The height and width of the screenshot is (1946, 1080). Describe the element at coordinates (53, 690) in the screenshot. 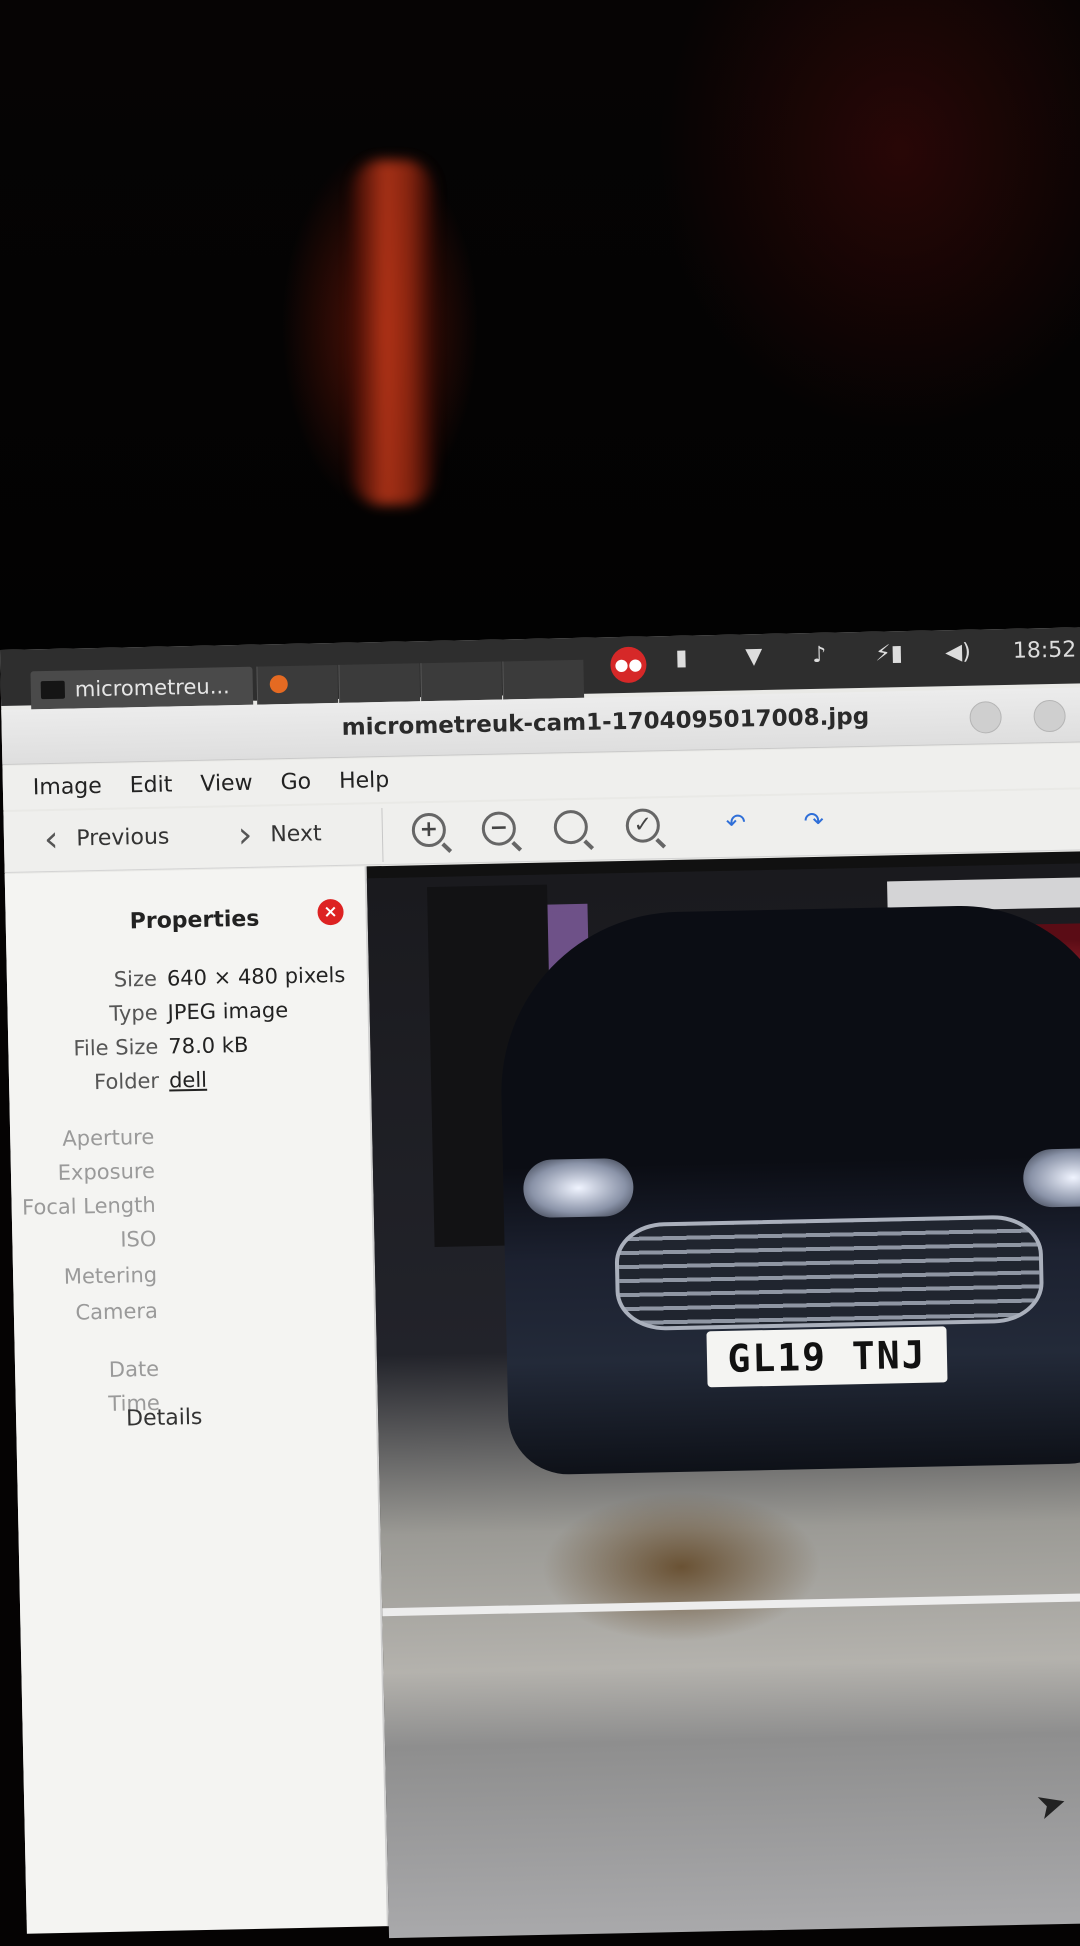

I see `terminal-icon` at that location.